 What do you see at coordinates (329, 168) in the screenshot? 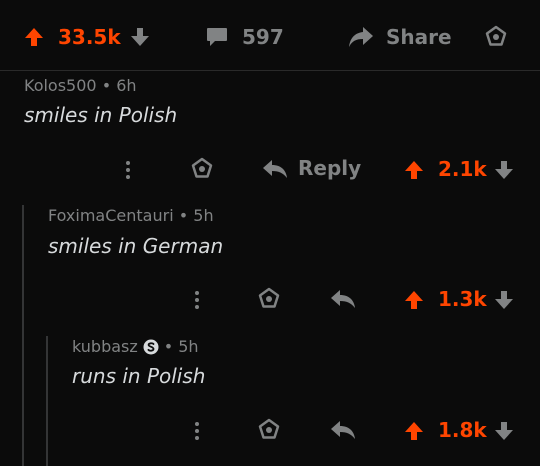
I see `reply-button: Reply` at bounding box center [329, 168].